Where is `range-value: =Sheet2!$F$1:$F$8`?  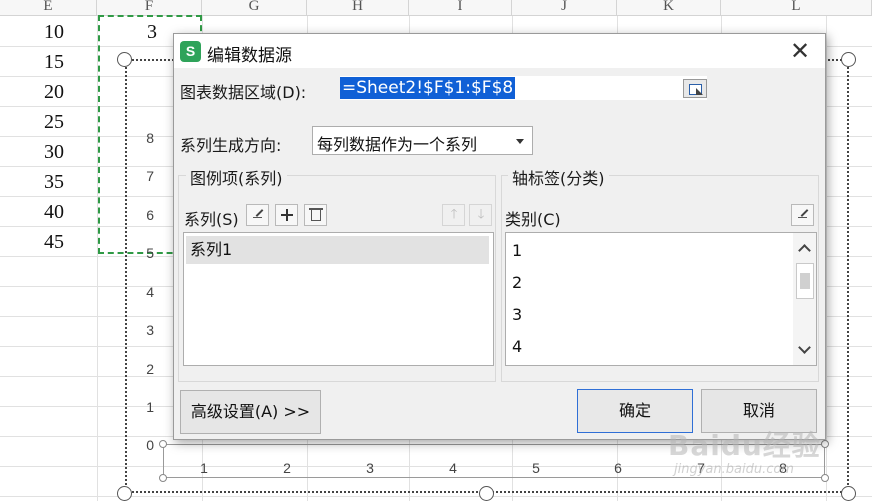
range-value: =Sheet2!$F$1:$F$8 is located at coordinates (428, 88).